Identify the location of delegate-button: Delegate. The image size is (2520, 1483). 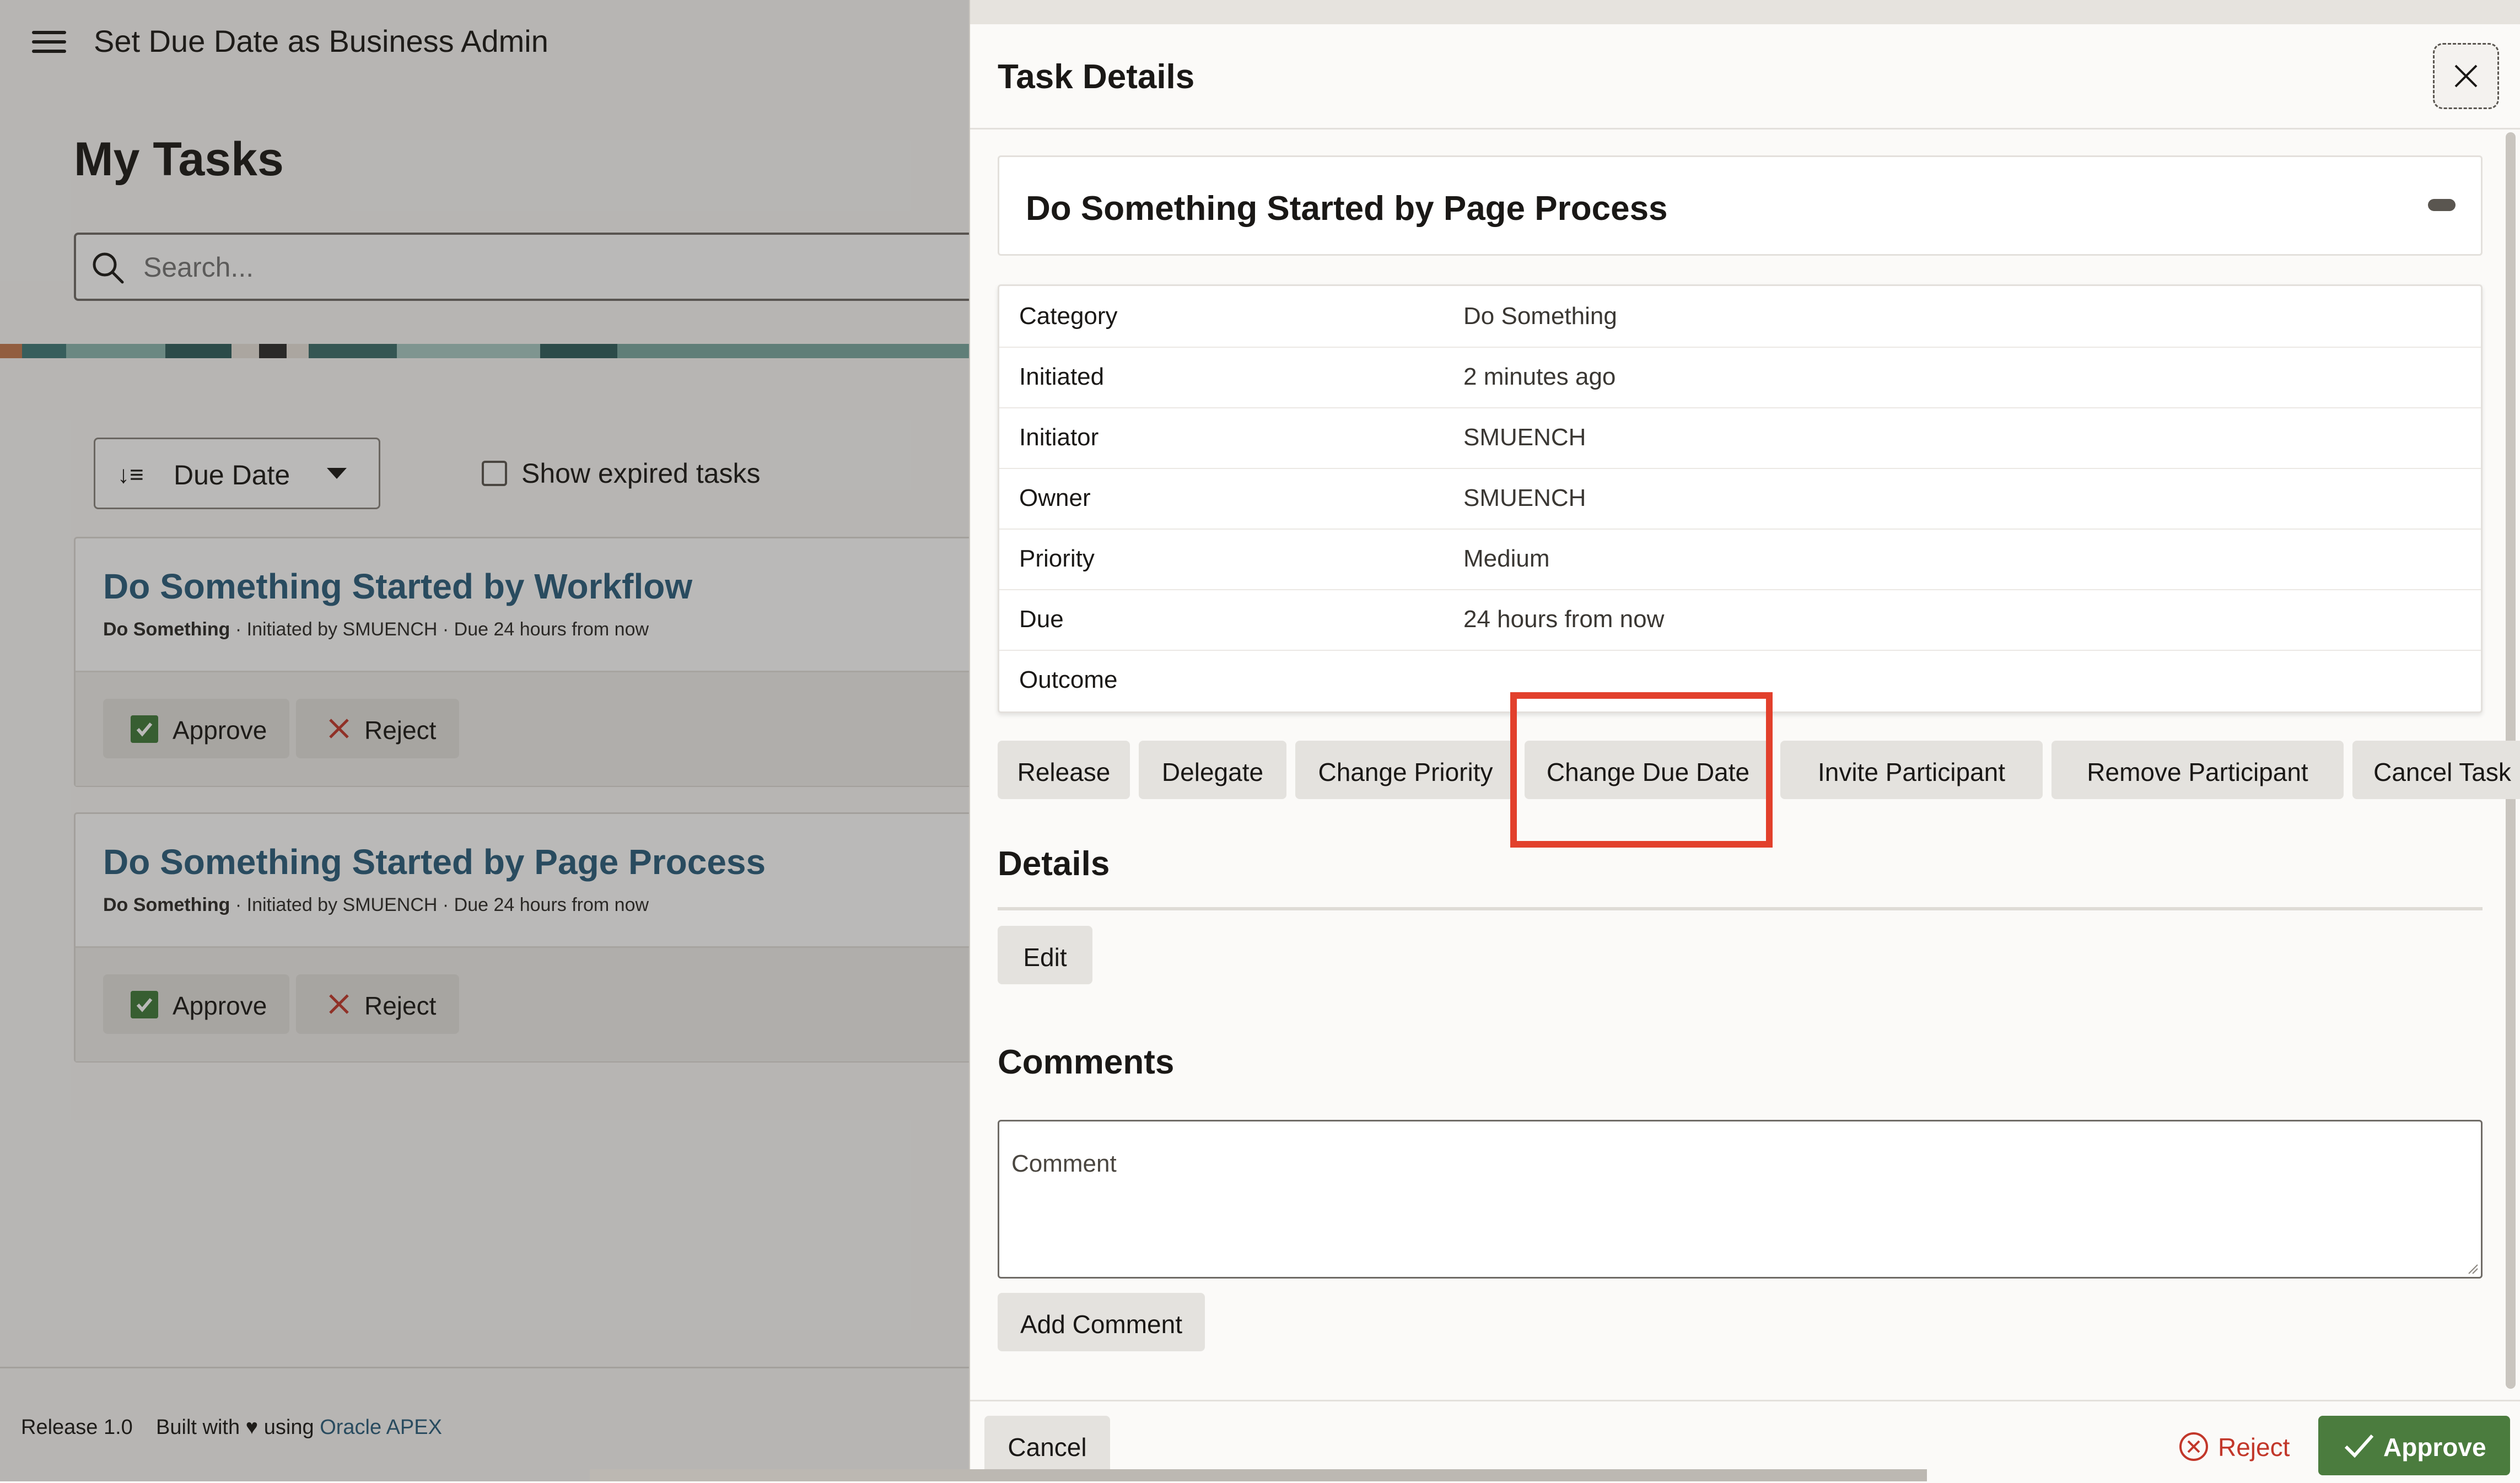
(1212, 770).